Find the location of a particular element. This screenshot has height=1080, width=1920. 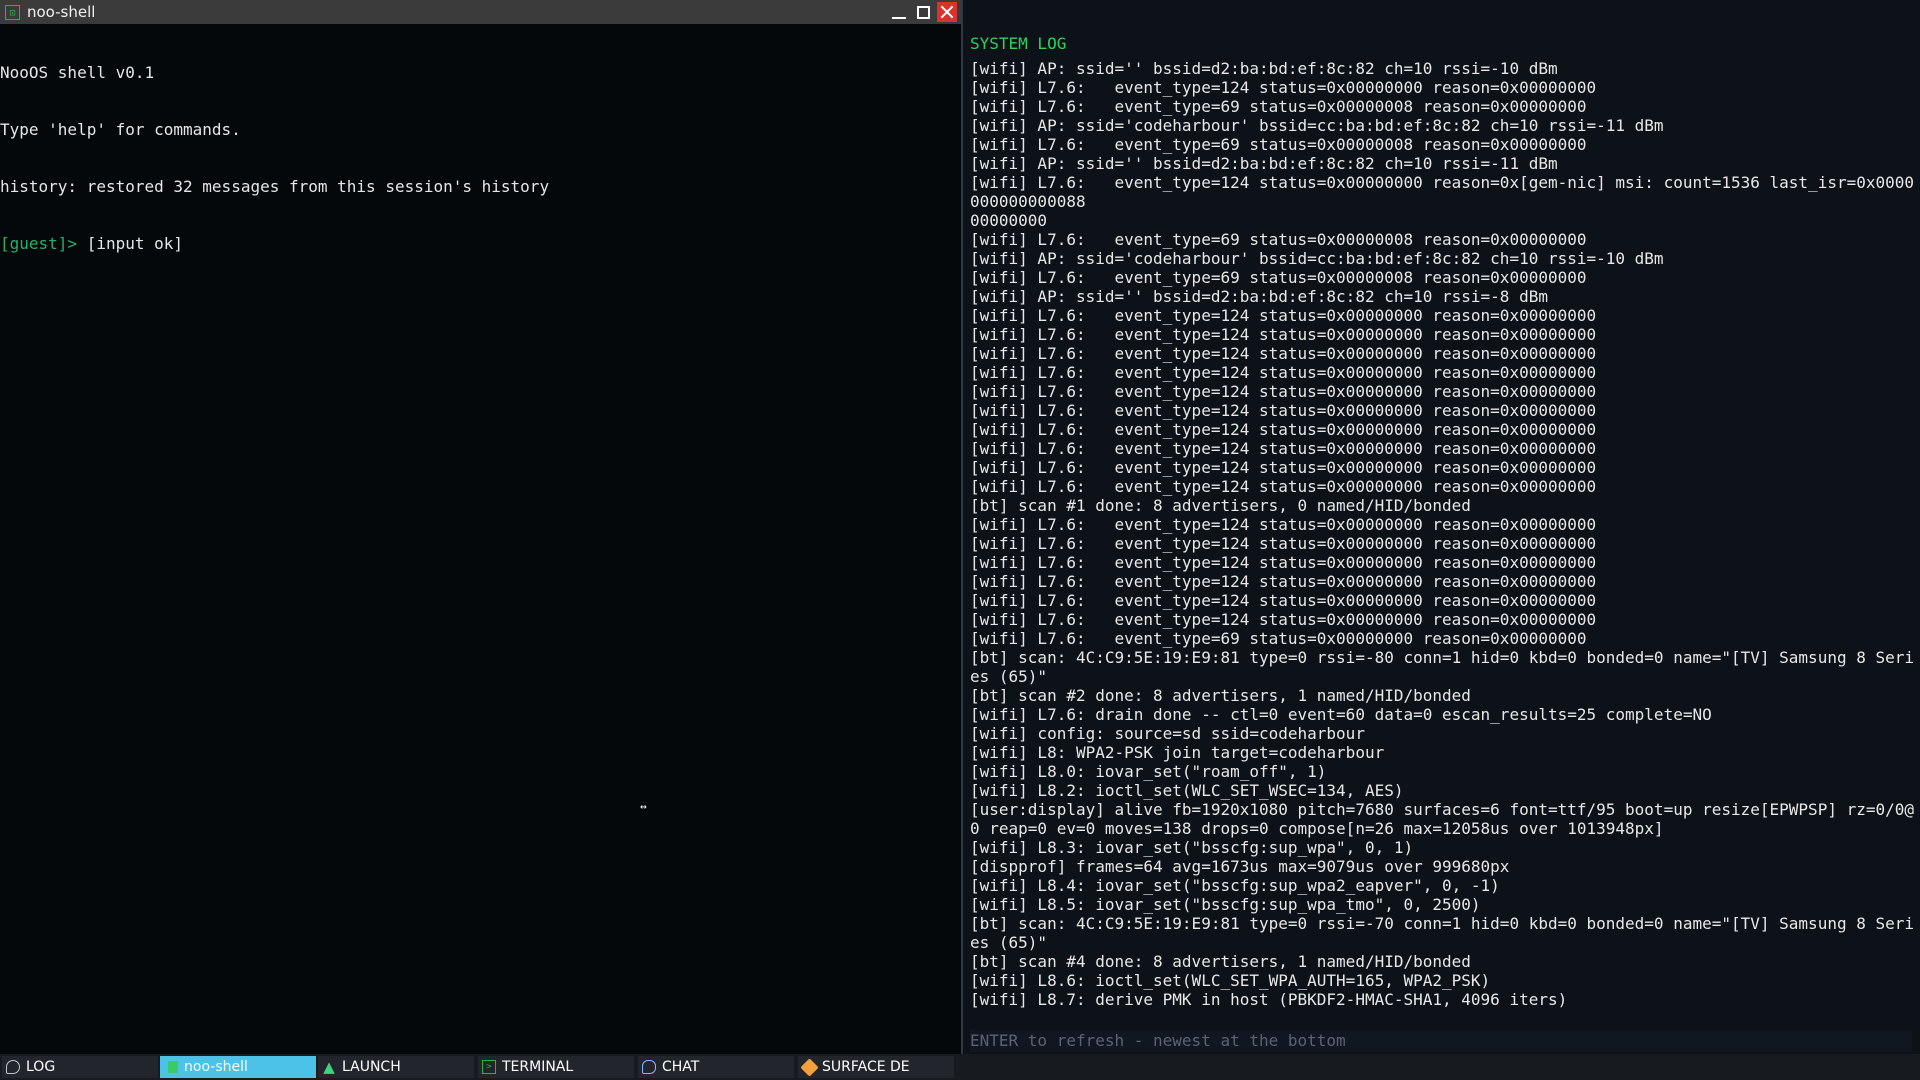

log-line: [wifi] L8.0: iovar_set("roam_off", 1) is located at coordinates (1148, 771).